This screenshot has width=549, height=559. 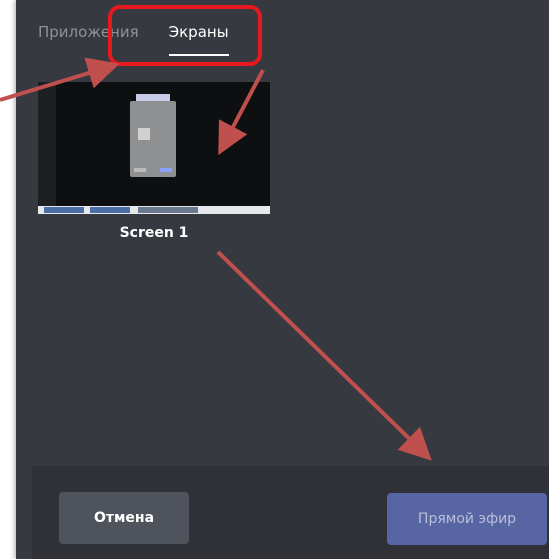 What do you see at coordinates (185, 35) in the screenshot?
I see `annotation-highlight-box` at bounding box center [185, 35].